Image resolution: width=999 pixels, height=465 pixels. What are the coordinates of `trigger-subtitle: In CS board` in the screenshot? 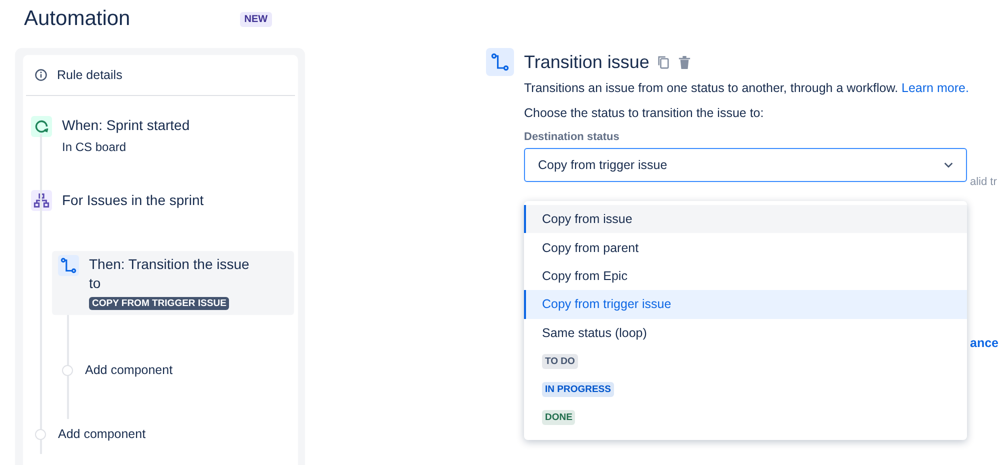 It's located at (95, 147).